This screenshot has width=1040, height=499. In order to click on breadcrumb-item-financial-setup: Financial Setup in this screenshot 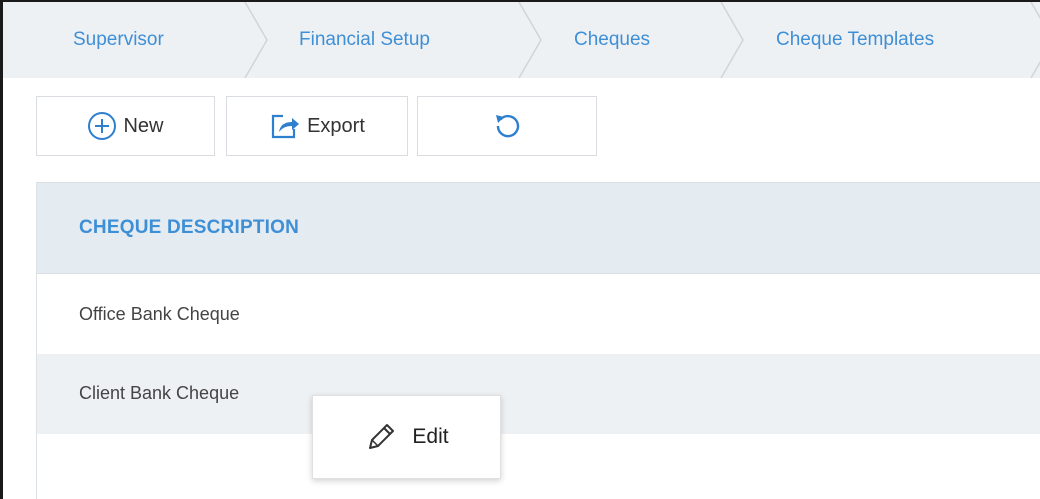, I will do `click(364, 40)`.